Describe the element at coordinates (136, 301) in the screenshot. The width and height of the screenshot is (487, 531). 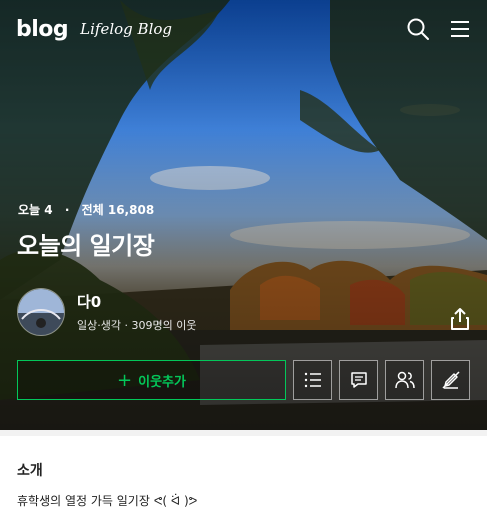
I see `profile-name: 다0` at that location.